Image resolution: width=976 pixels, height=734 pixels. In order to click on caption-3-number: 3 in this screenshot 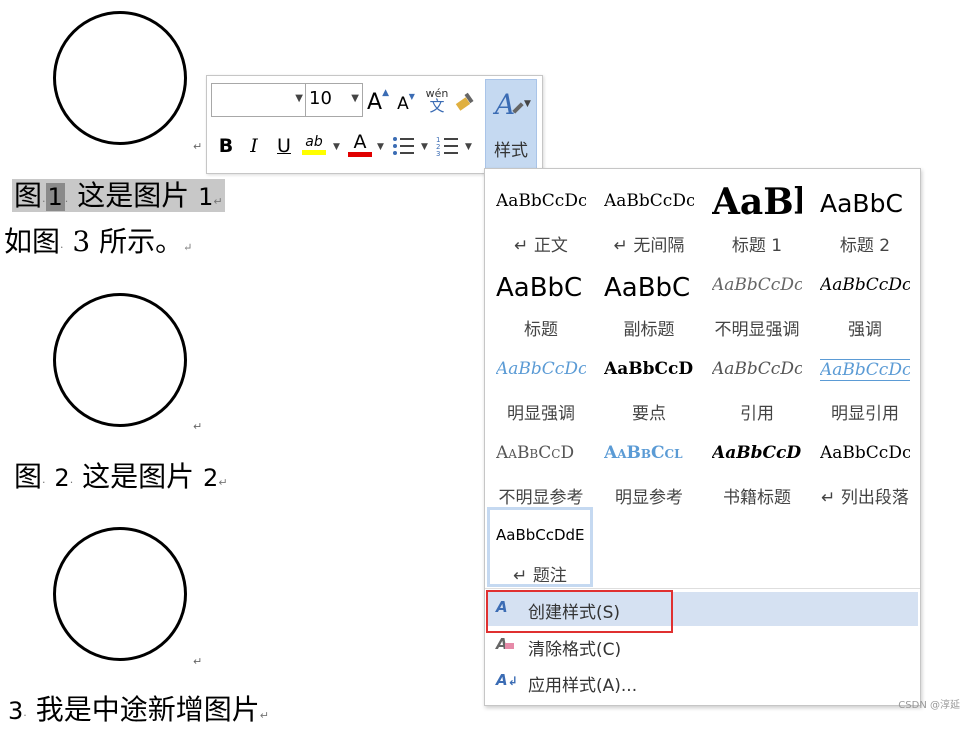, I will do `click(16, 711)`.